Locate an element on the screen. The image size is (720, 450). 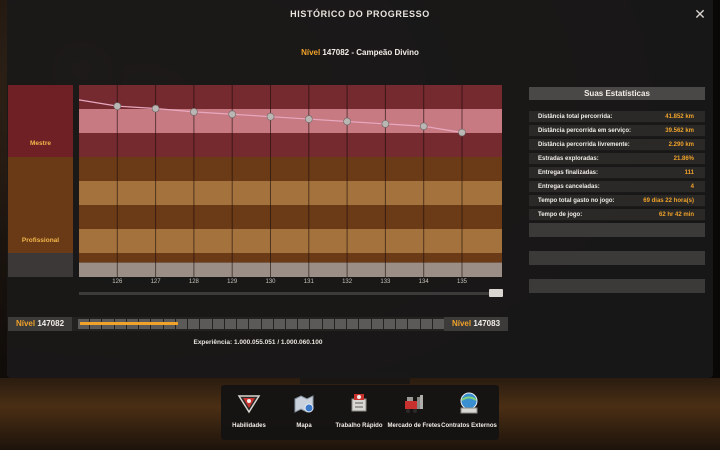
stat-label: Tempo de jogo: is located at coordinates (560, 215).